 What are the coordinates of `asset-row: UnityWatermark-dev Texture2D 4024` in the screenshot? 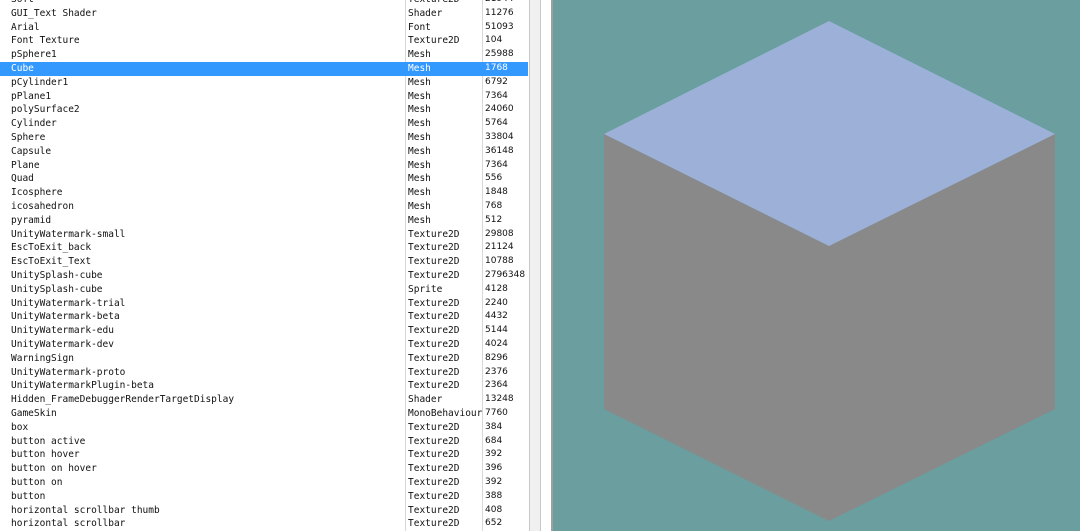 It's located at (264, 345).